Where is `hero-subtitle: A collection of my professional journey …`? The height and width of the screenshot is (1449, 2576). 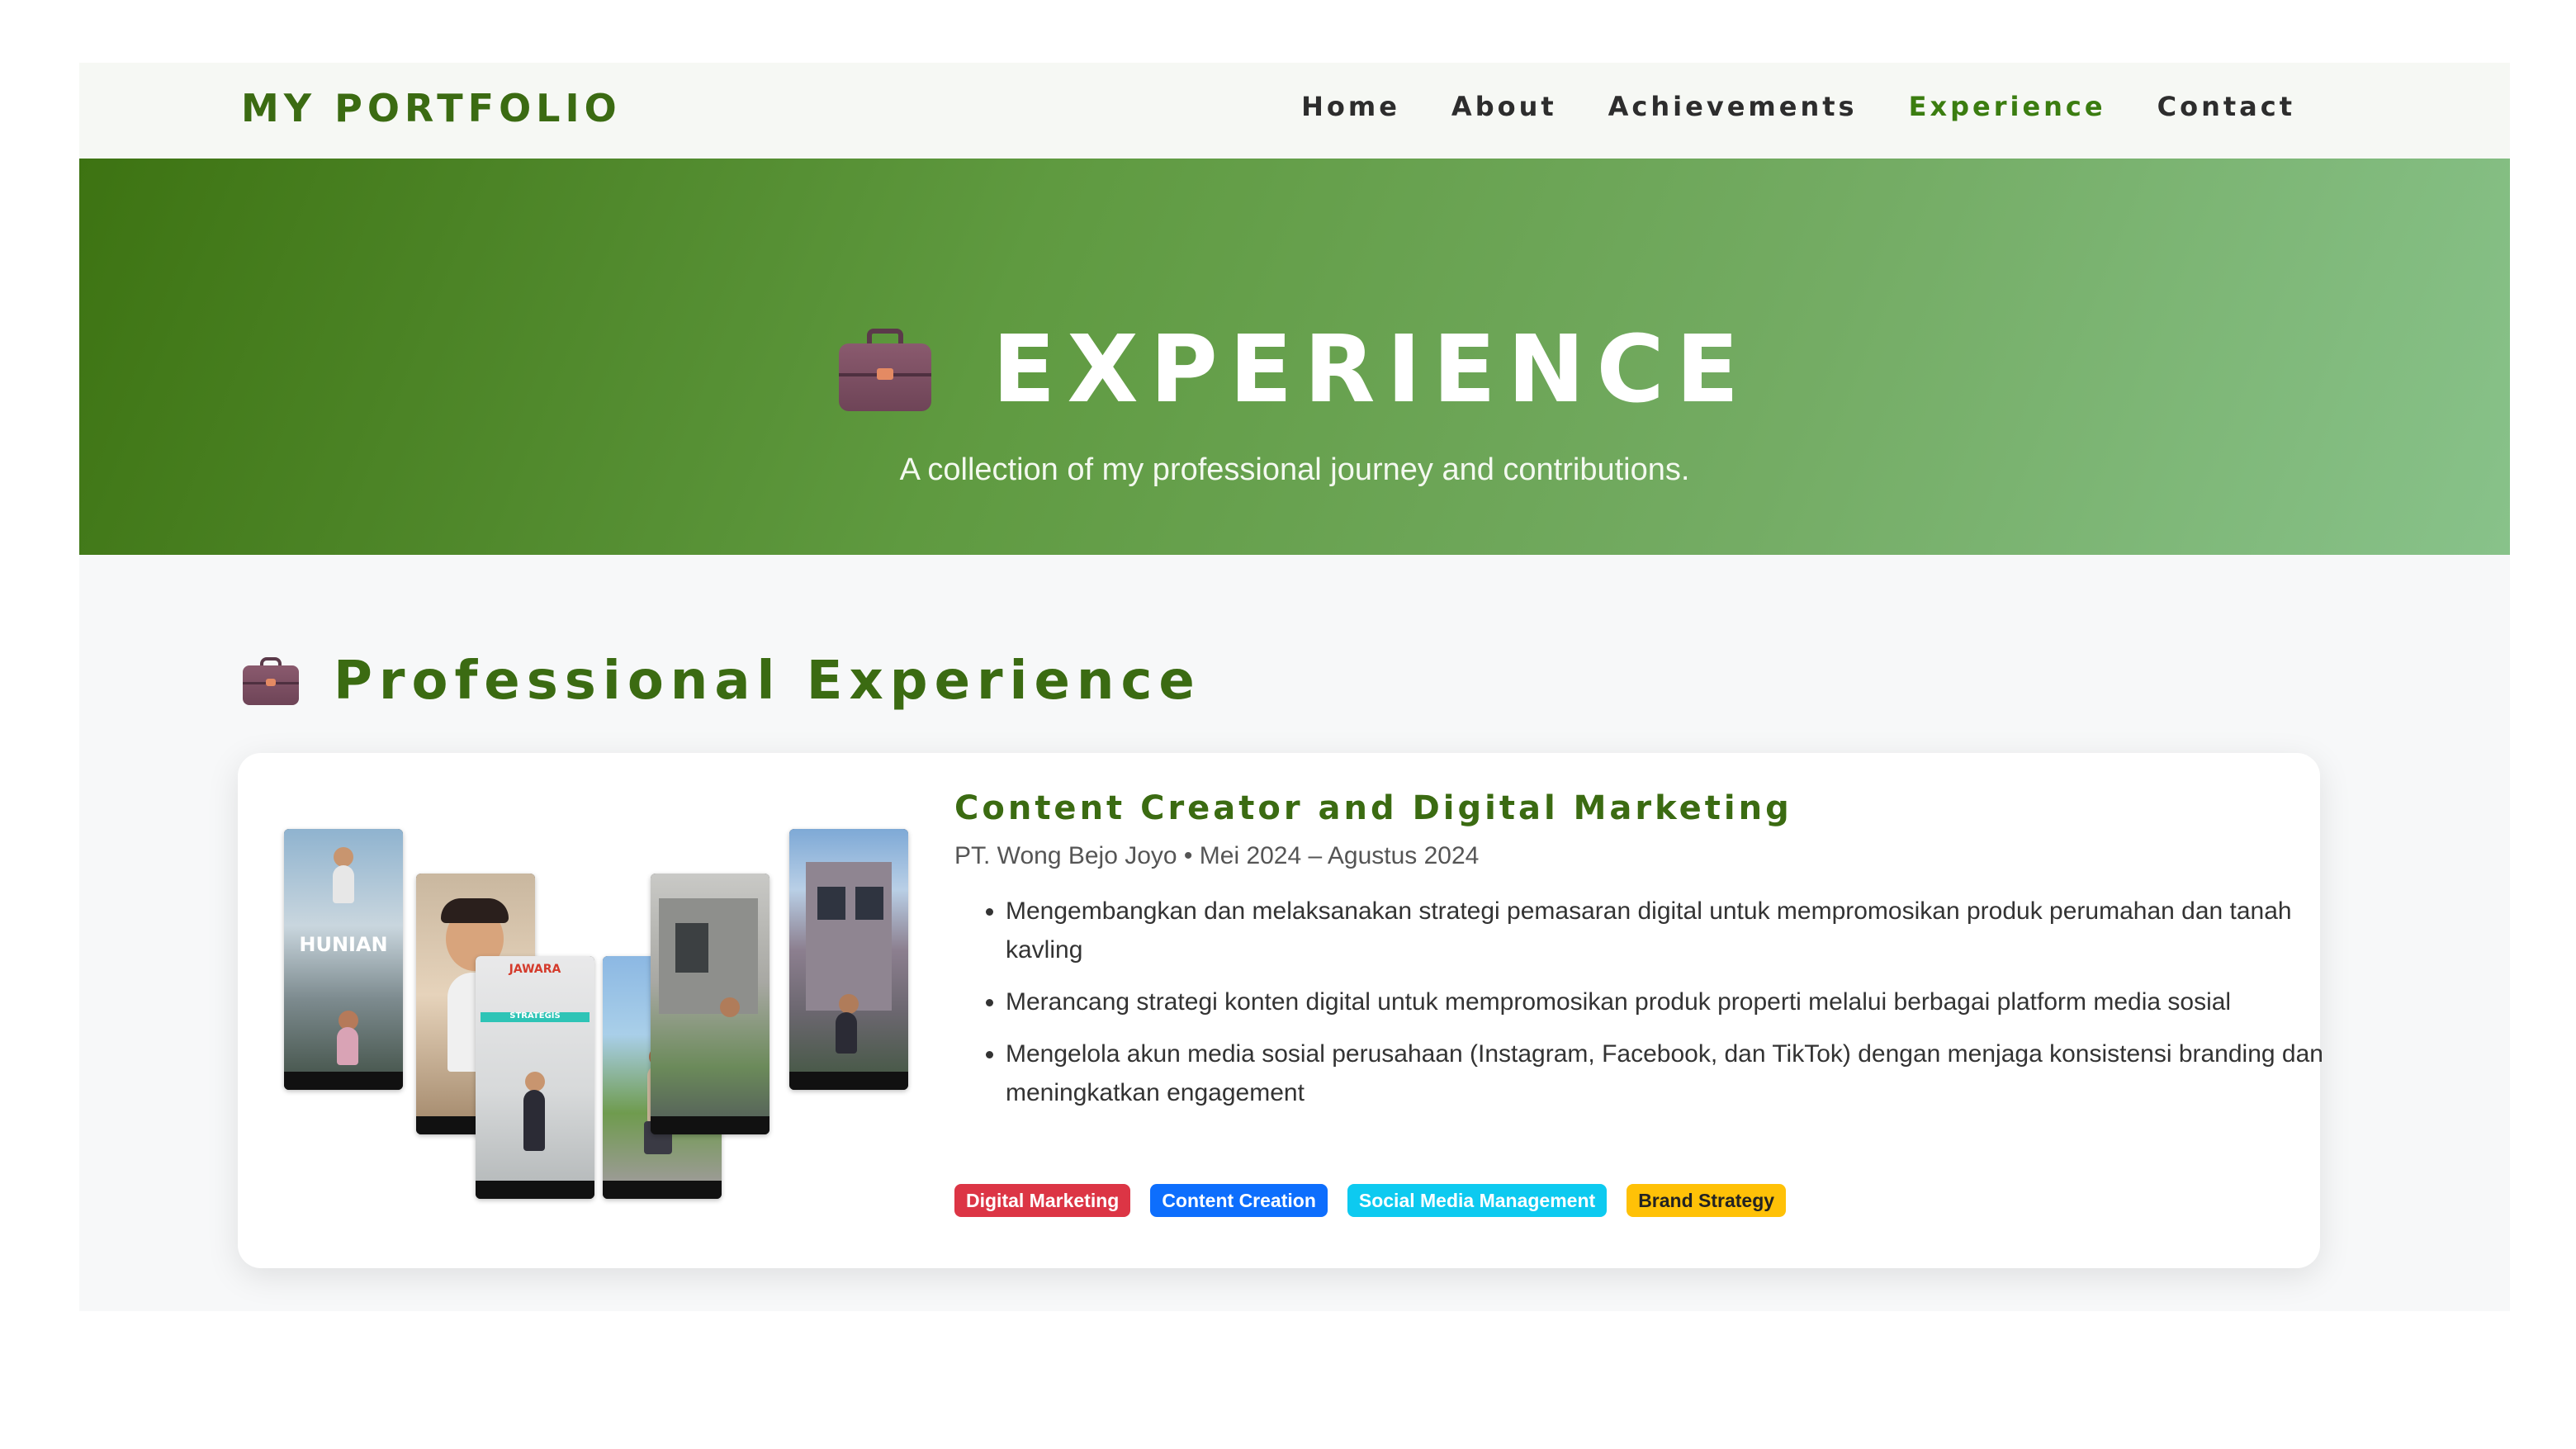 hero-subtitle: A collection of my professional journey … is located at coordinates (1294, 469).